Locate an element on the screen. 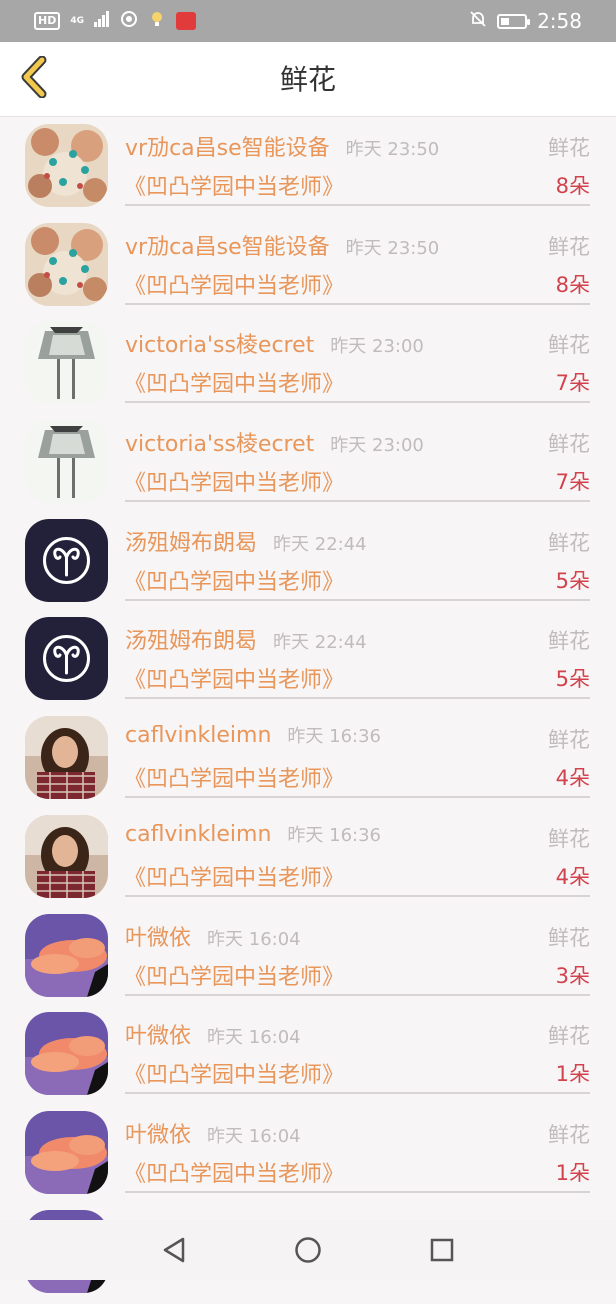 This screenshot has height=1304, width=616. user-name: victoria'ss棱ecret is located at coordinates (220, 445).